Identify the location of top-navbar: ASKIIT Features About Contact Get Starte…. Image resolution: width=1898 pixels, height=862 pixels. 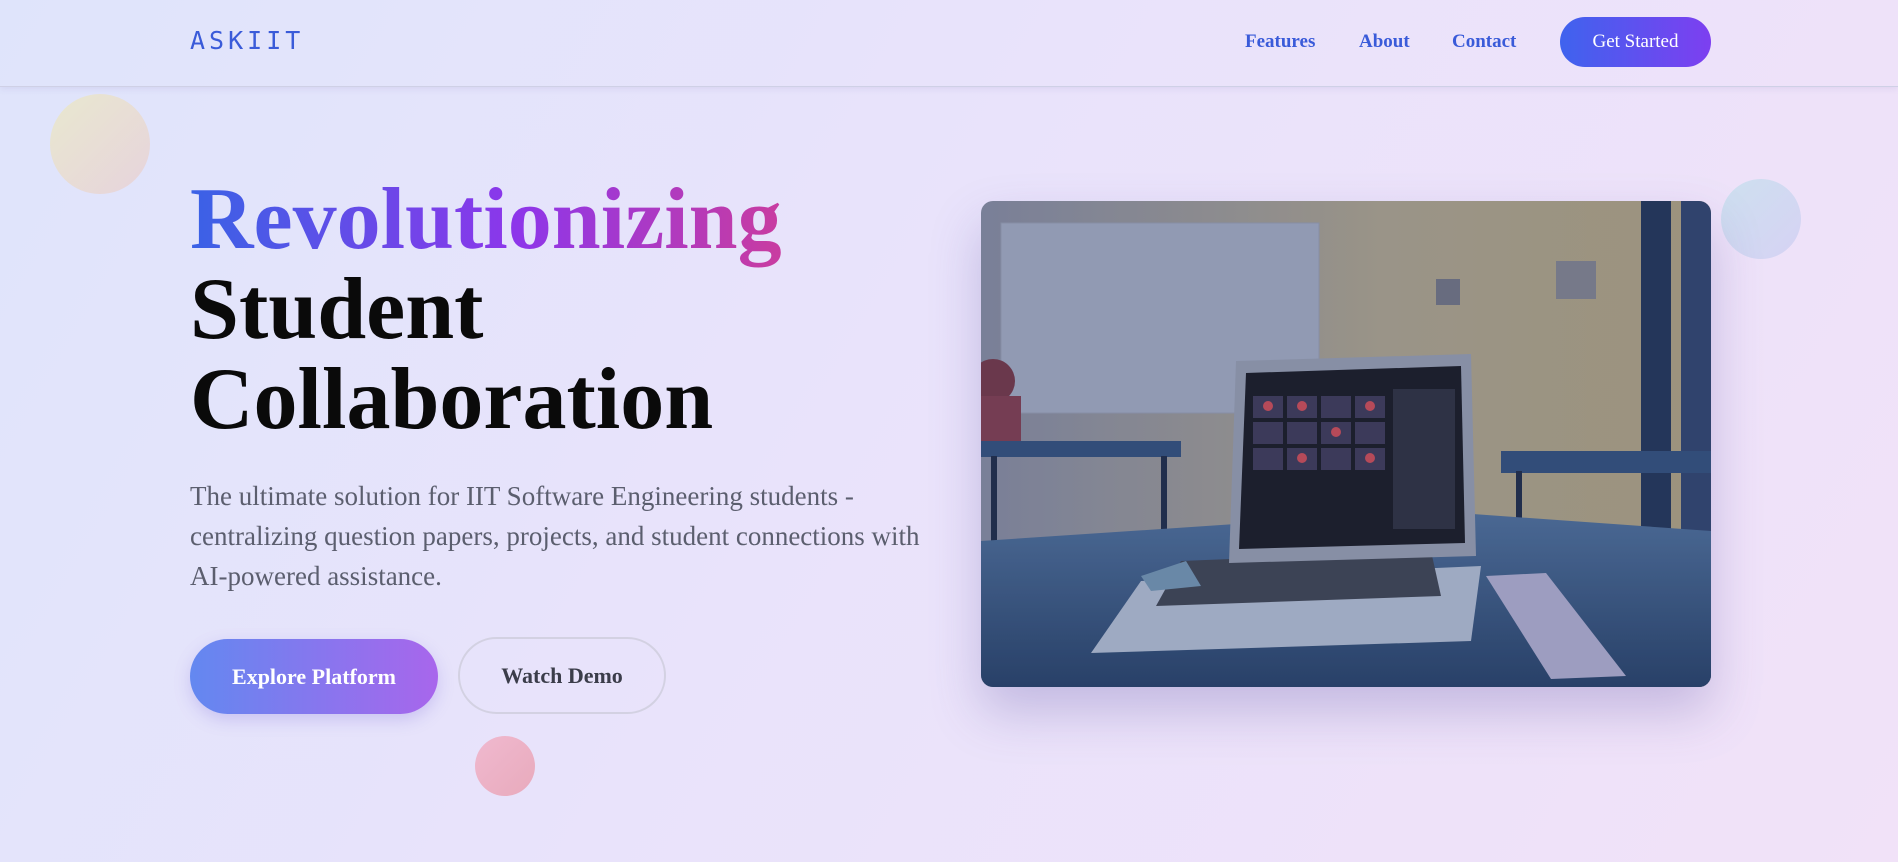
(949, 43).